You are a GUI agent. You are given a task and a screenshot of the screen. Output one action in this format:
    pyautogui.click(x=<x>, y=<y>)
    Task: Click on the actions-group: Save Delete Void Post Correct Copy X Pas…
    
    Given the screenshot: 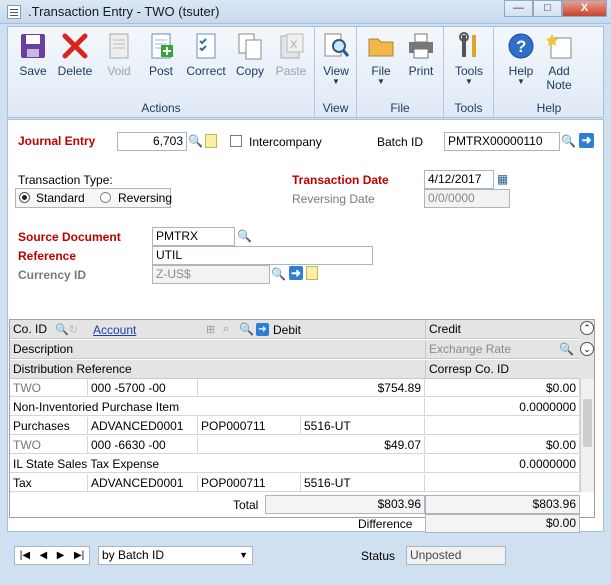 What is the action you would take?
    pyautogui.click(x=161, y=72)
    